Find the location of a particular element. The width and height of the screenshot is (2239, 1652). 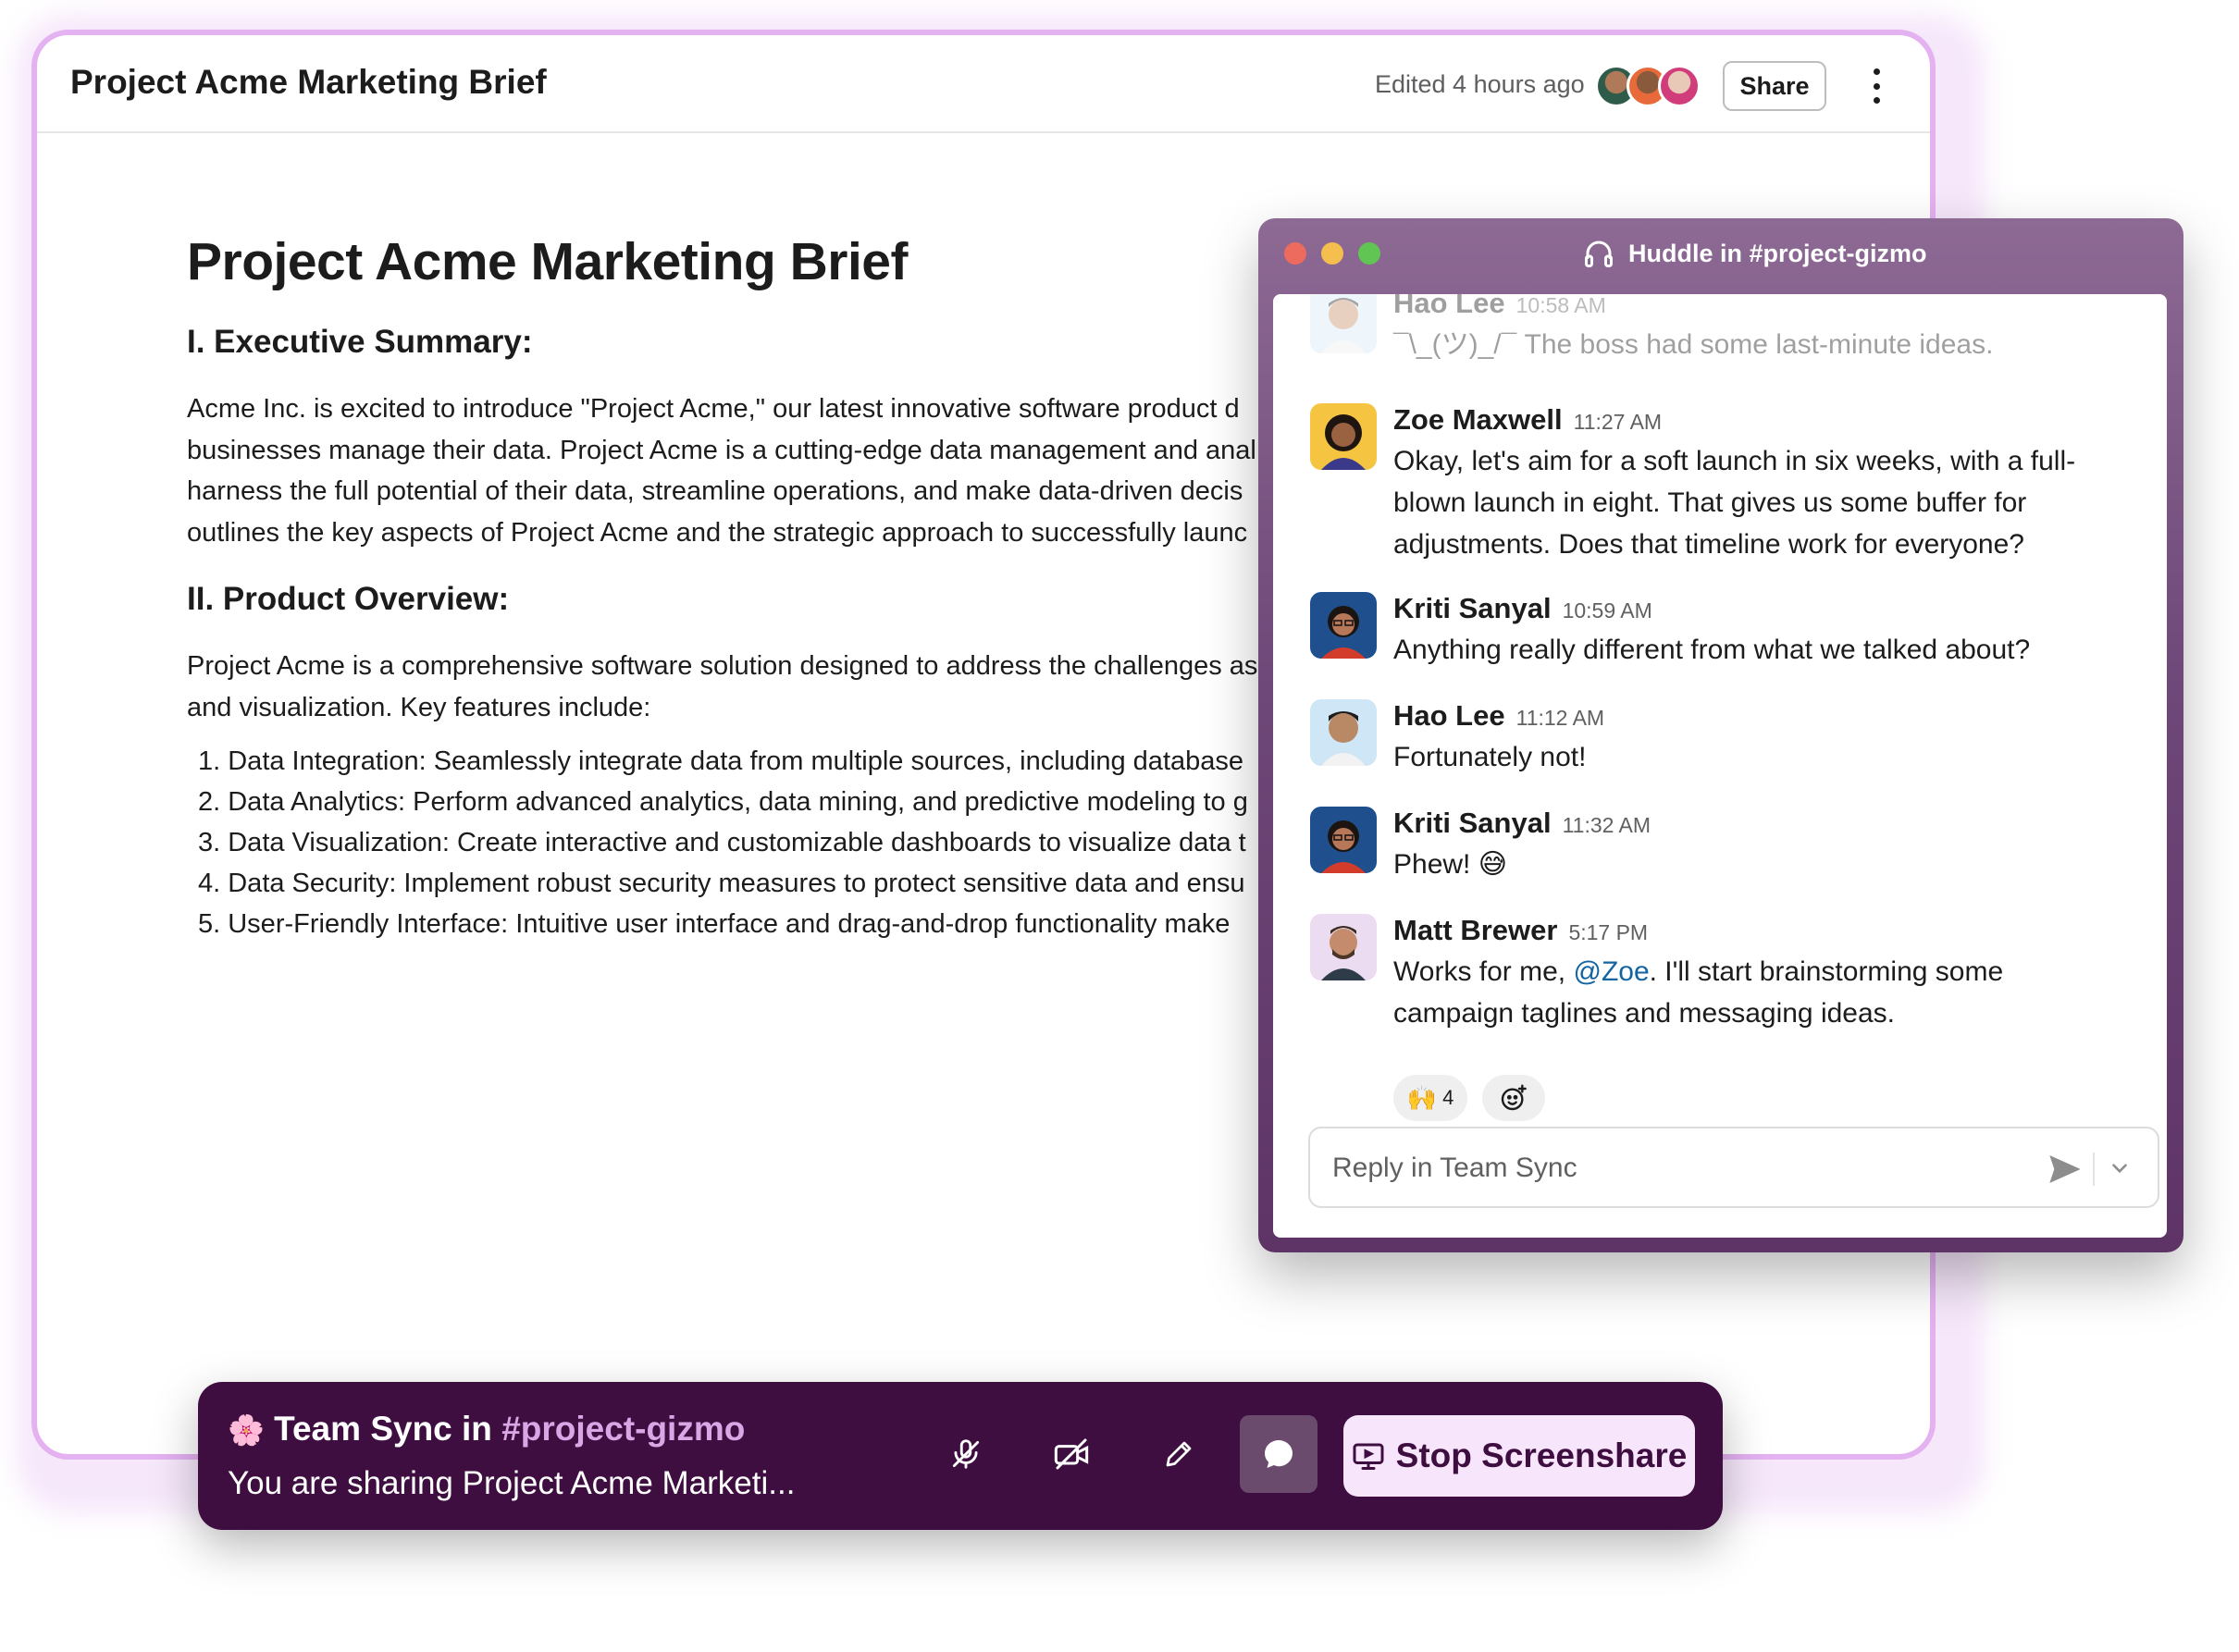

message-author: Zoe Maxwell 11:27 AM is located at coordinates (1528, 420).